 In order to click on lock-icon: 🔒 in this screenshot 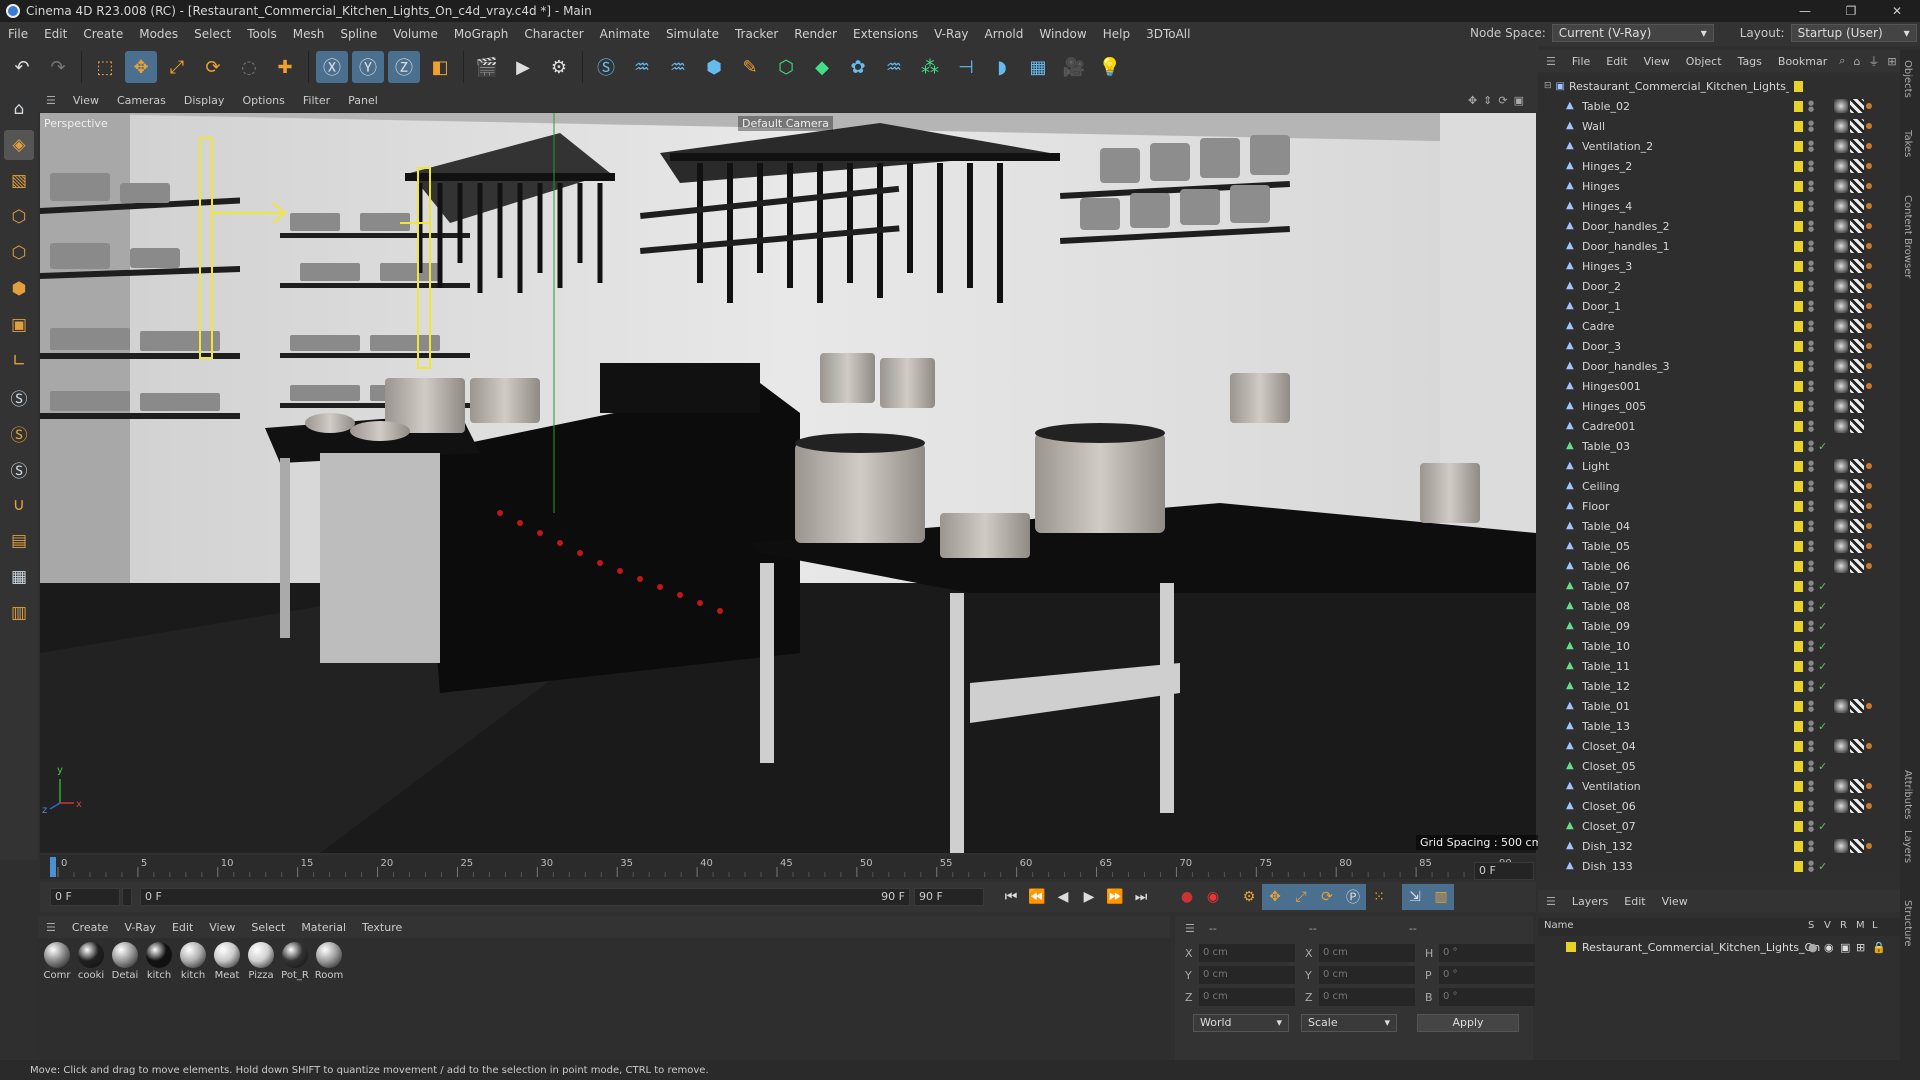, I will do `click(1879, 947)`.